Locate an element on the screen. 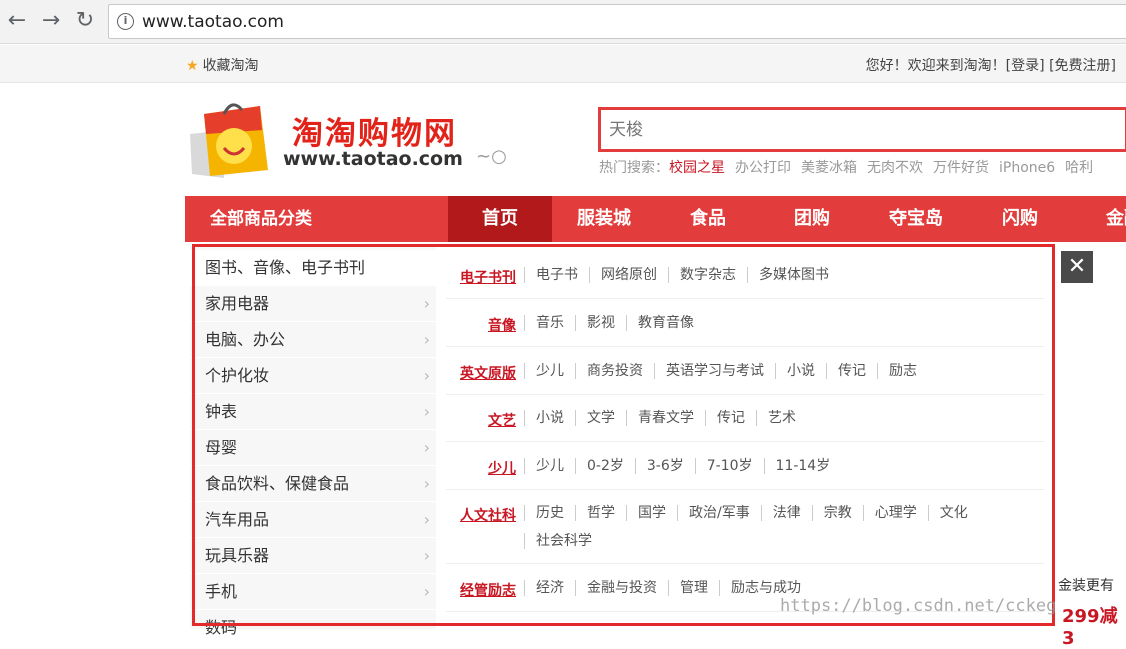 This screenshot has width=1126, height=649. submenu-heading: 文艺 is located at coordinates (481, 420).